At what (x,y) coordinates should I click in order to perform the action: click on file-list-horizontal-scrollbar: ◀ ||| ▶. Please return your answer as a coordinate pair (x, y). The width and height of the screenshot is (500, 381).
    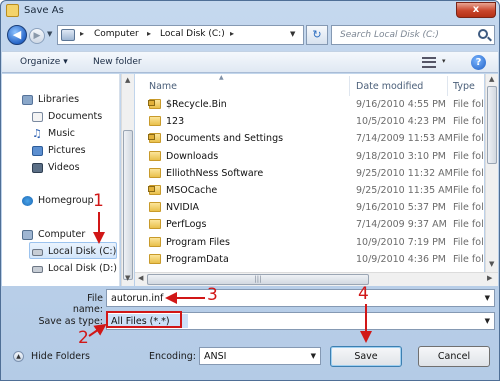
    Looking at the image, I should click on (316, 279).